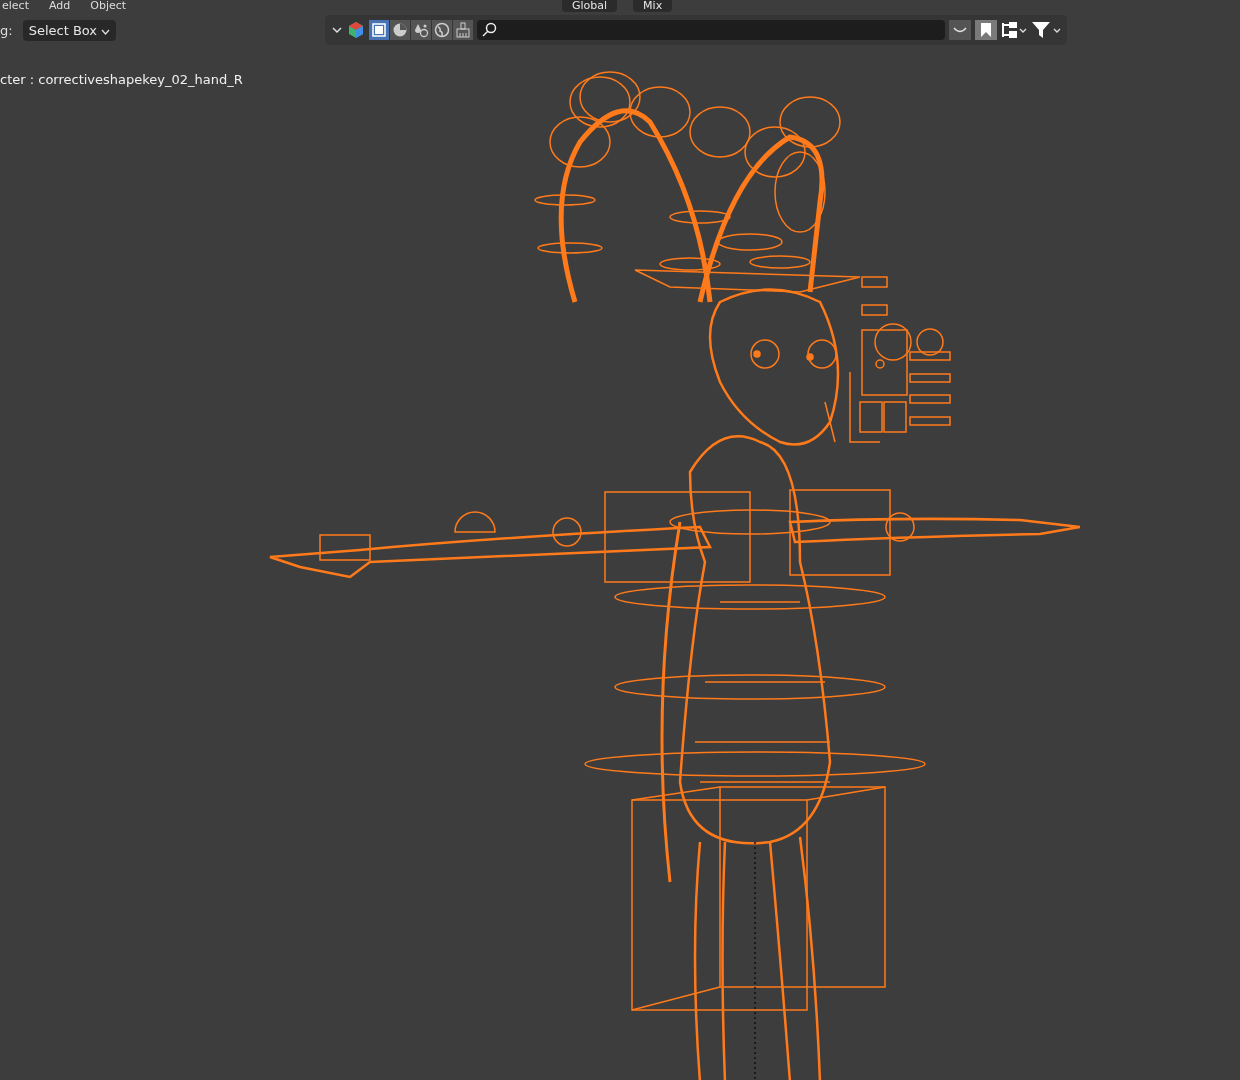  Describe the element at coordinates (1014, 30) in the screenshot. I see `hierarchy-icon` at that location.